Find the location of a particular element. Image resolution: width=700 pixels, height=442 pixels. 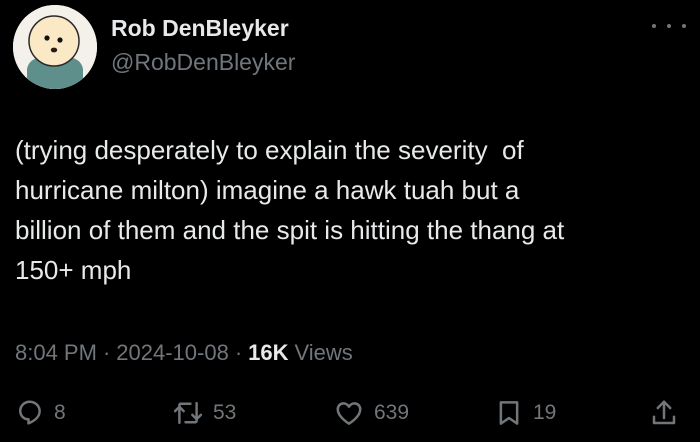

retweet-icon is located at coordinates (188, 413).